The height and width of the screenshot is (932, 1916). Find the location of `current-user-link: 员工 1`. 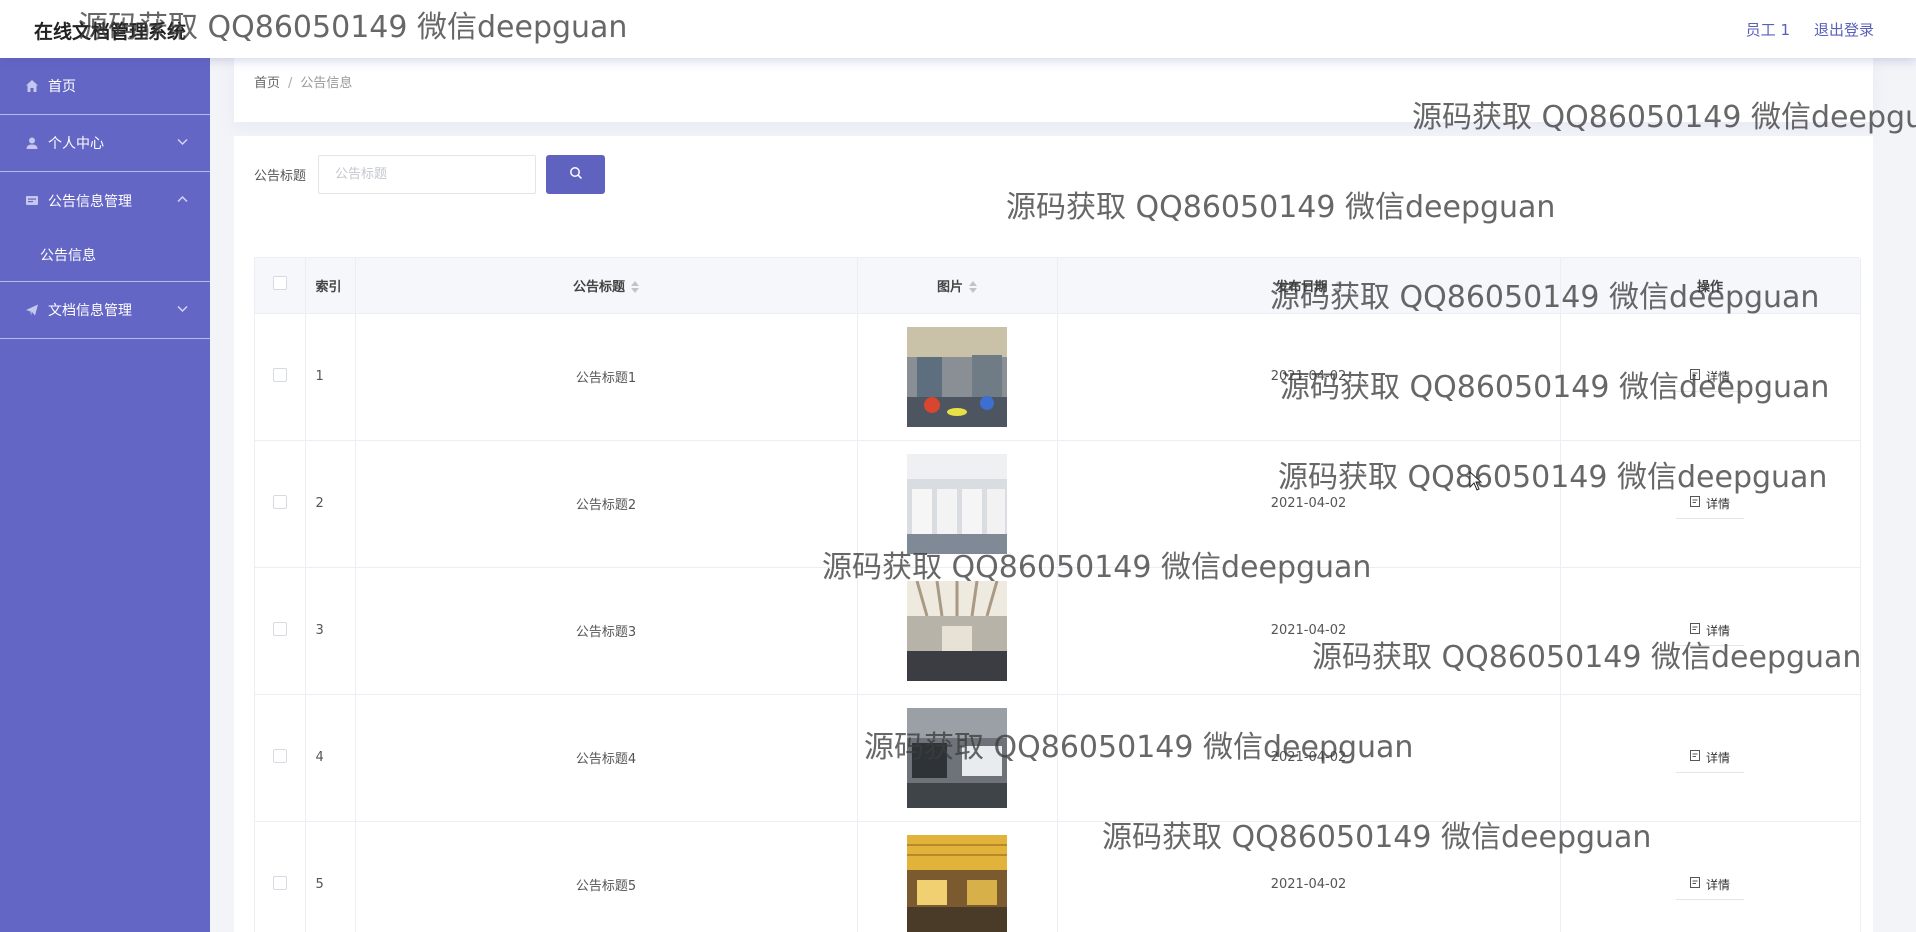

current-user-link: 员工 1 is located at coordinates (1768, 29).